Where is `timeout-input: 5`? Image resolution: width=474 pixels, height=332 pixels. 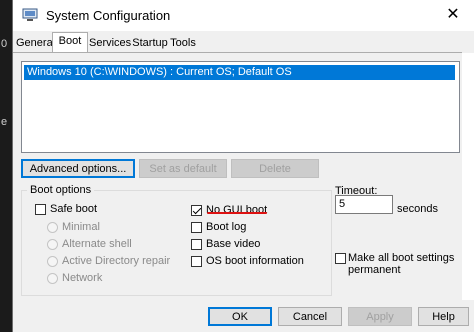
timeout-input: 5 is located at coordinates (364, 204).